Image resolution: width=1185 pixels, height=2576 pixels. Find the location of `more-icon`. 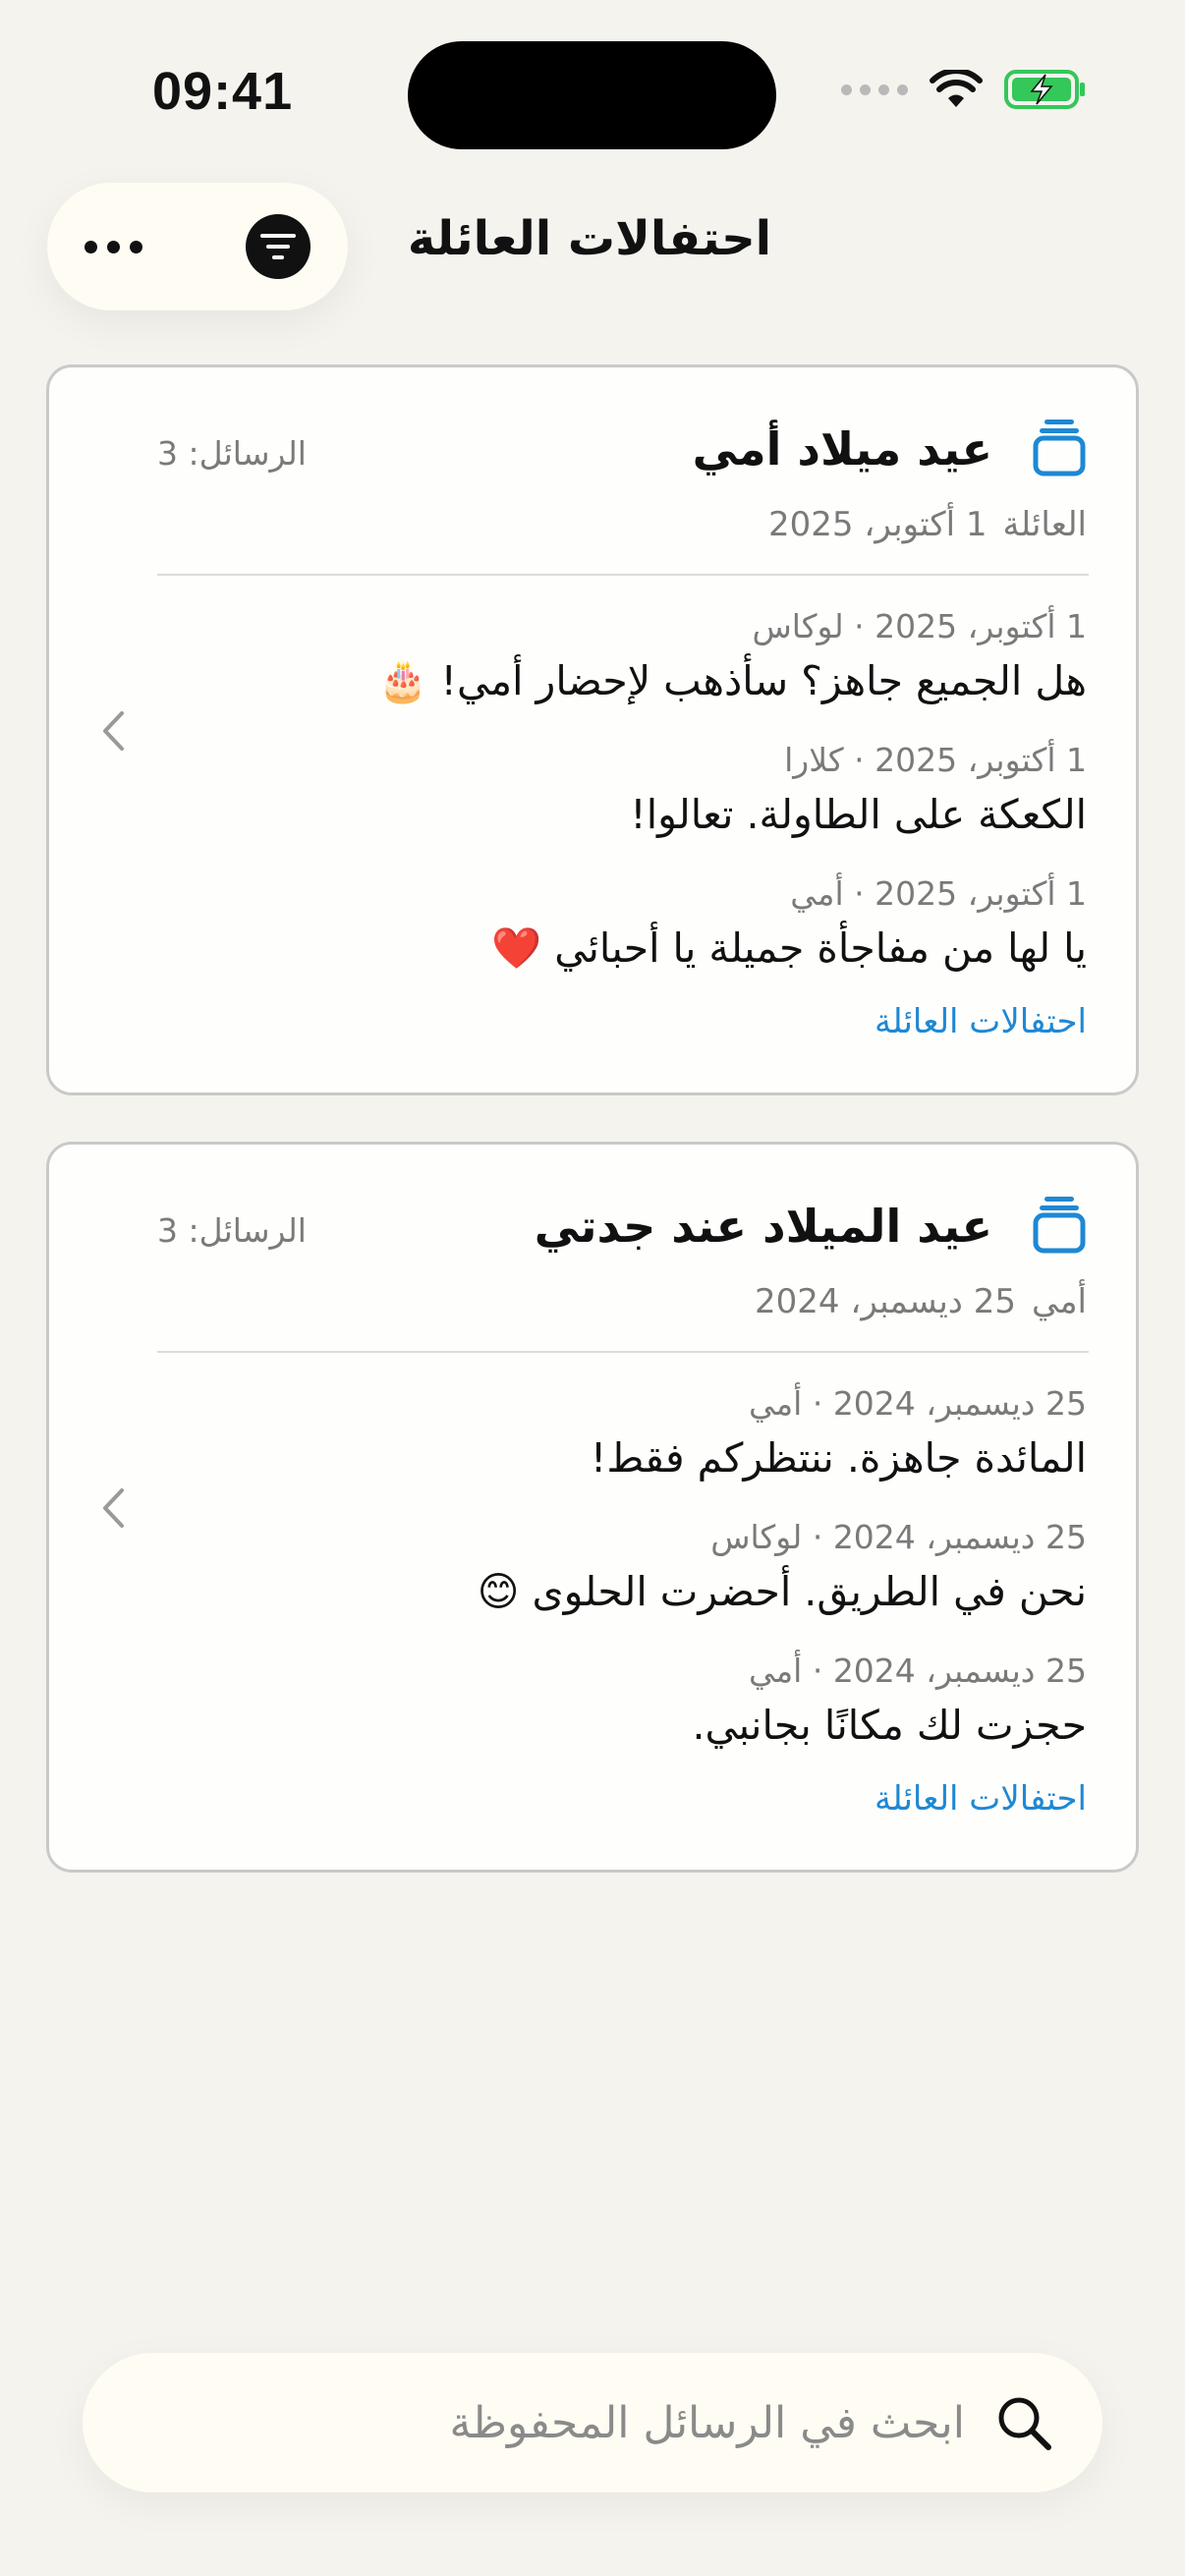

more-icon is located at coordinates (114, 246).